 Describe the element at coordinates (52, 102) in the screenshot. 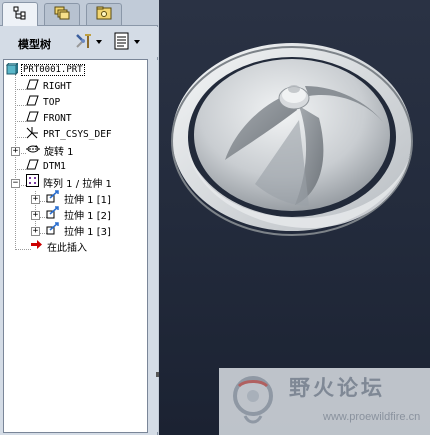

I see `tree-item-label: TOP` at that location.